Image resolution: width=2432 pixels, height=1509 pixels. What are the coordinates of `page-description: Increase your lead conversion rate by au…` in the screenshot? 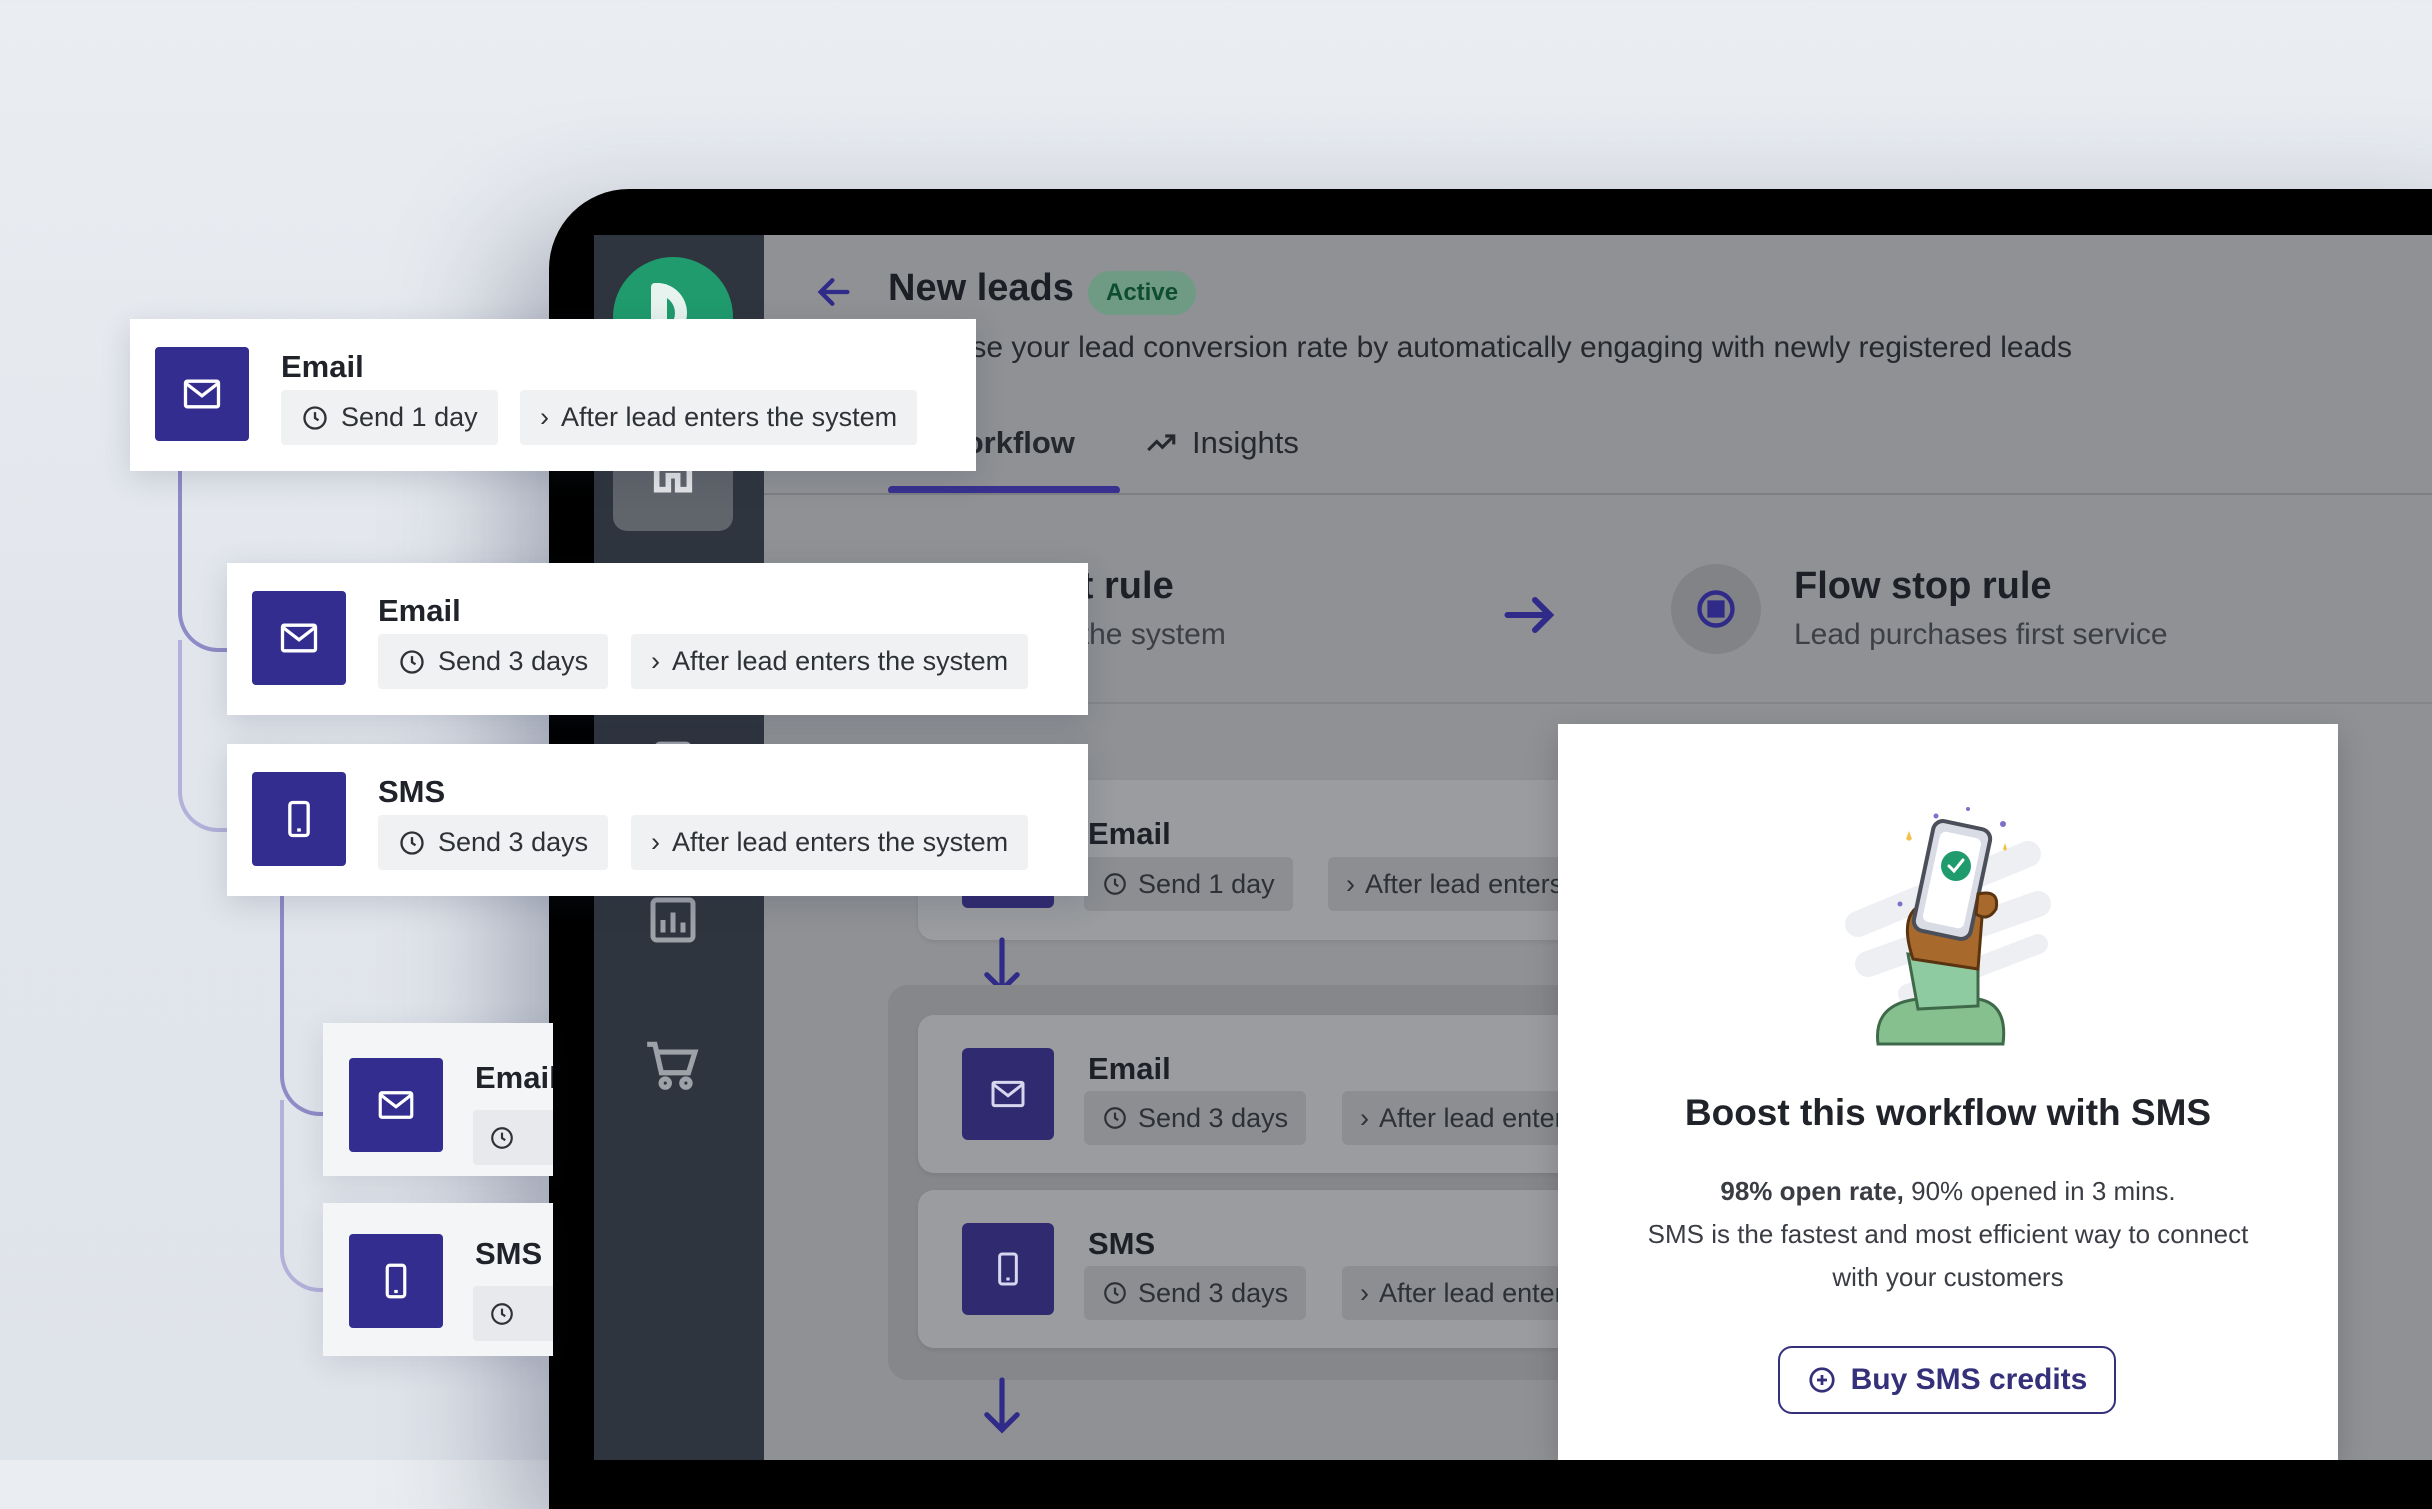 It's located at (1480, 347).